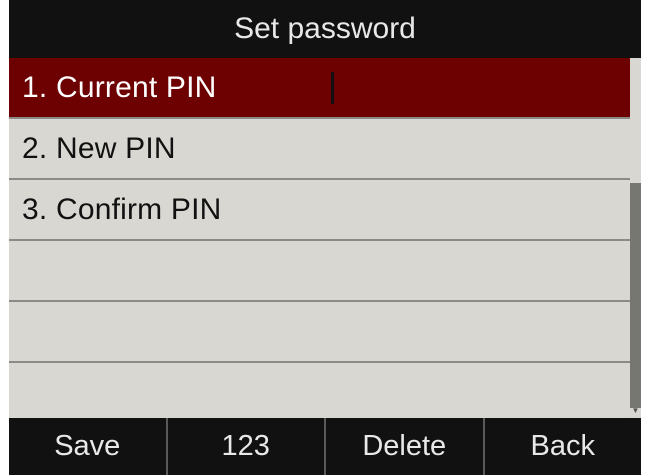 Image resolution: width=646 pixels, height=475 pixels. I want to click on scrollbar-thumb, so click(635, 295).